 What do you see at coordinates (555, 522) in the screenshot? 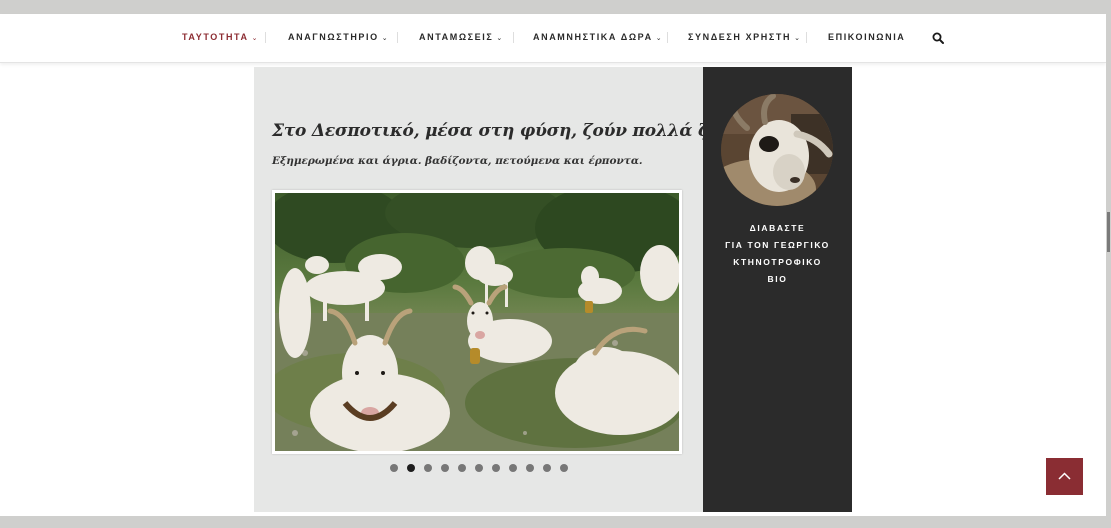
I see `browser-bottom-strip` at bounding box center [555, 522].